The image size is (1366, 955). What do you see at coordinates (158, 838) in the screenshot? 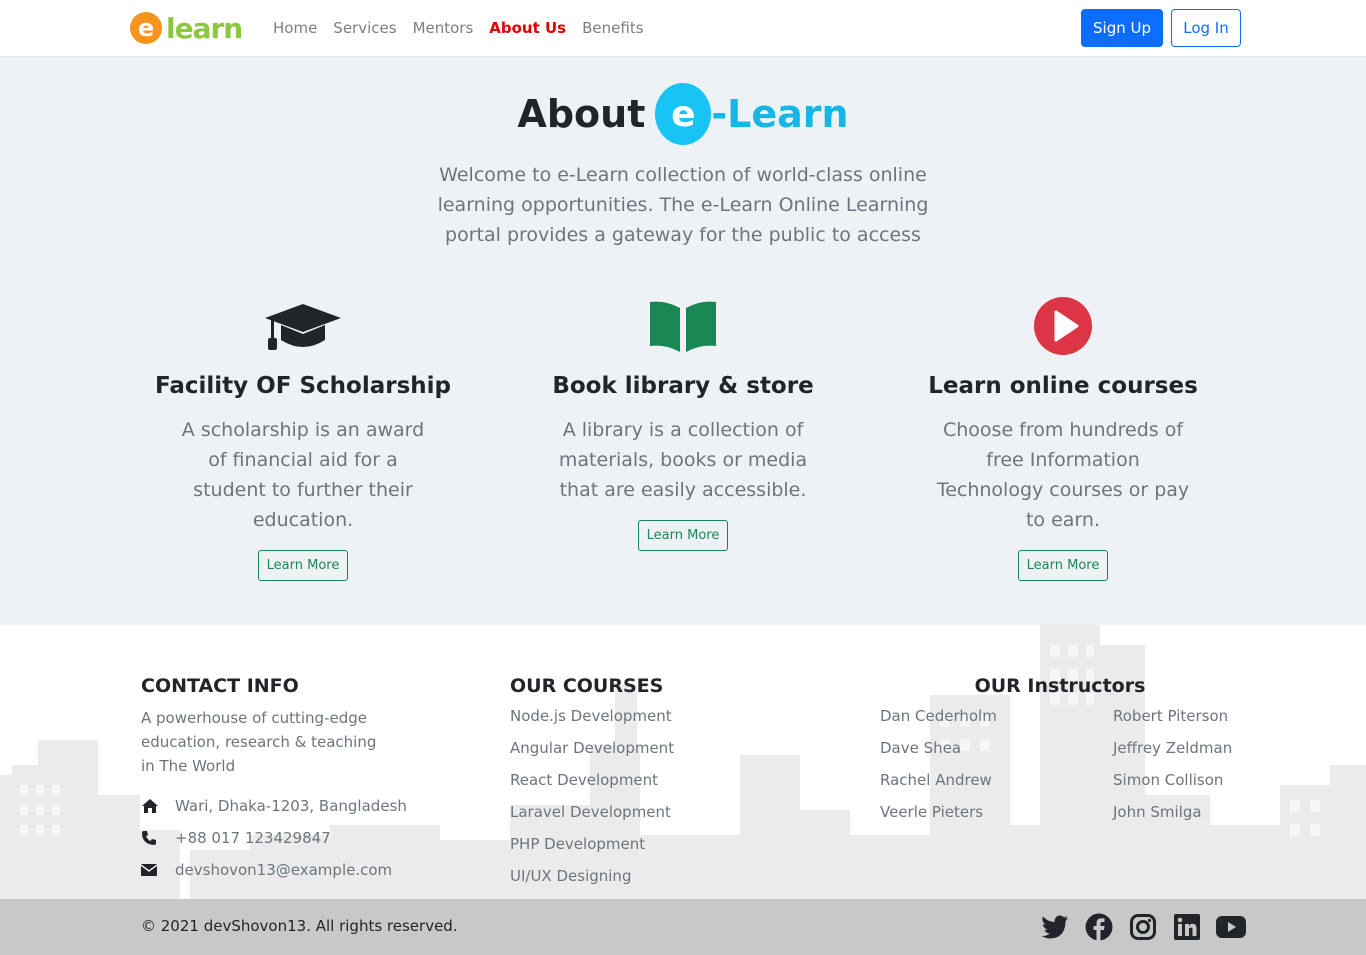
I see `phone-icon` at bounding box center [158, 838].